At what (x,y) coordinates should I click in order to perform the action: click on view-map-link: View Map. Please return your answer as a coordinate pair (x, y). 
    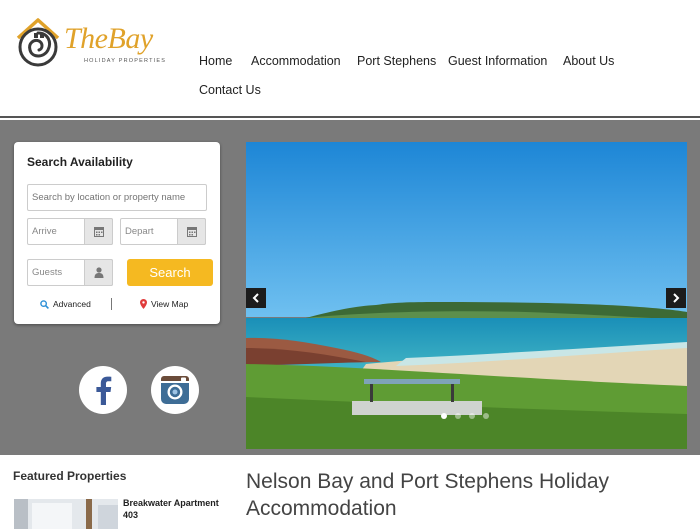
    Looking at the image, I should click on (164, 304).